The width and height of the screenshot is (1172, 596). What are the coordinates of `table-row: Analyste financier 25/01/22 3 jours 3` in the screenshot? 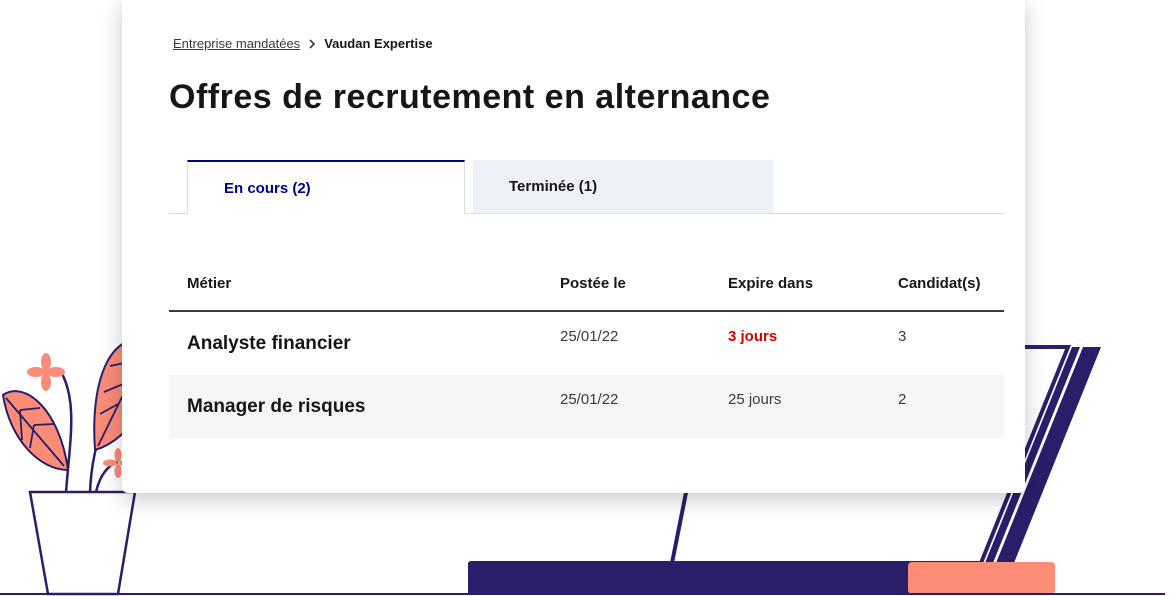 It's located at (586, 343).